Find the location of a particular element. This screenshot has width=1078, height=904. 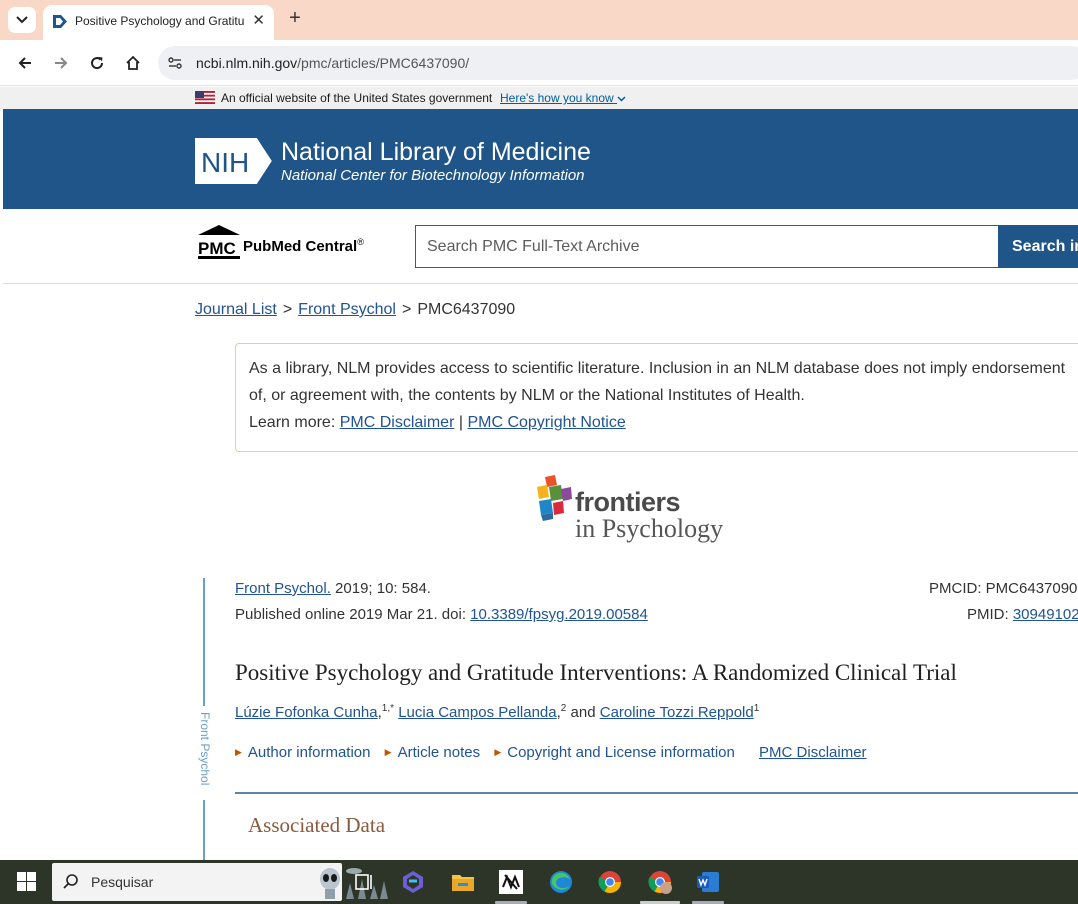

back-arrow-icon is located at coordinates (24, 63).